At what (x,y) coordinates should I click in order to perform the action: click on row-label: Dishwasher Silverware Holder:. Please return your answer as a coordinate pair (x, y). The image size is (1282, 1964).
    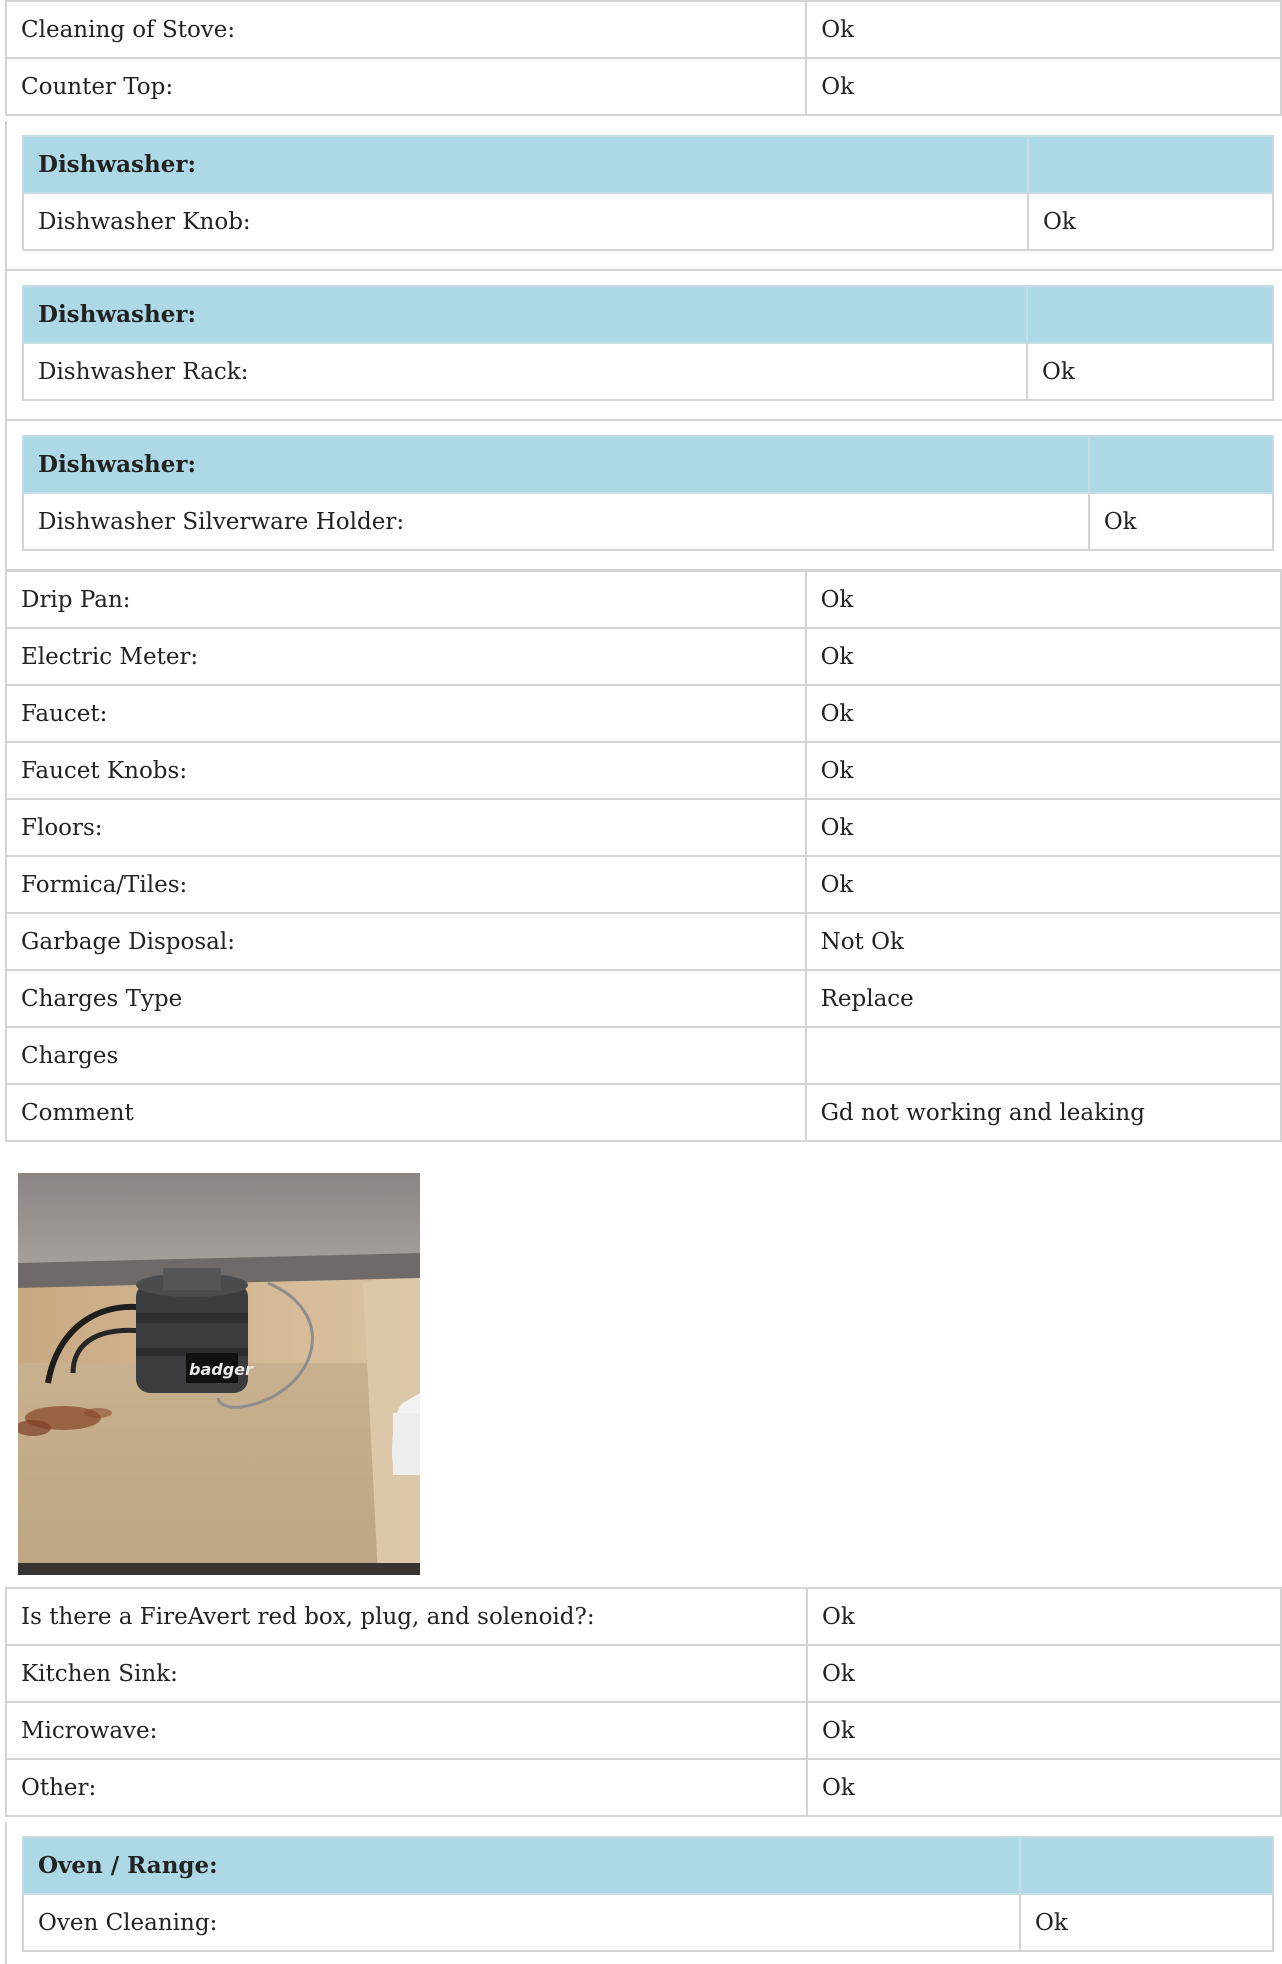
    Looking at the image, I should click on (556, 521).